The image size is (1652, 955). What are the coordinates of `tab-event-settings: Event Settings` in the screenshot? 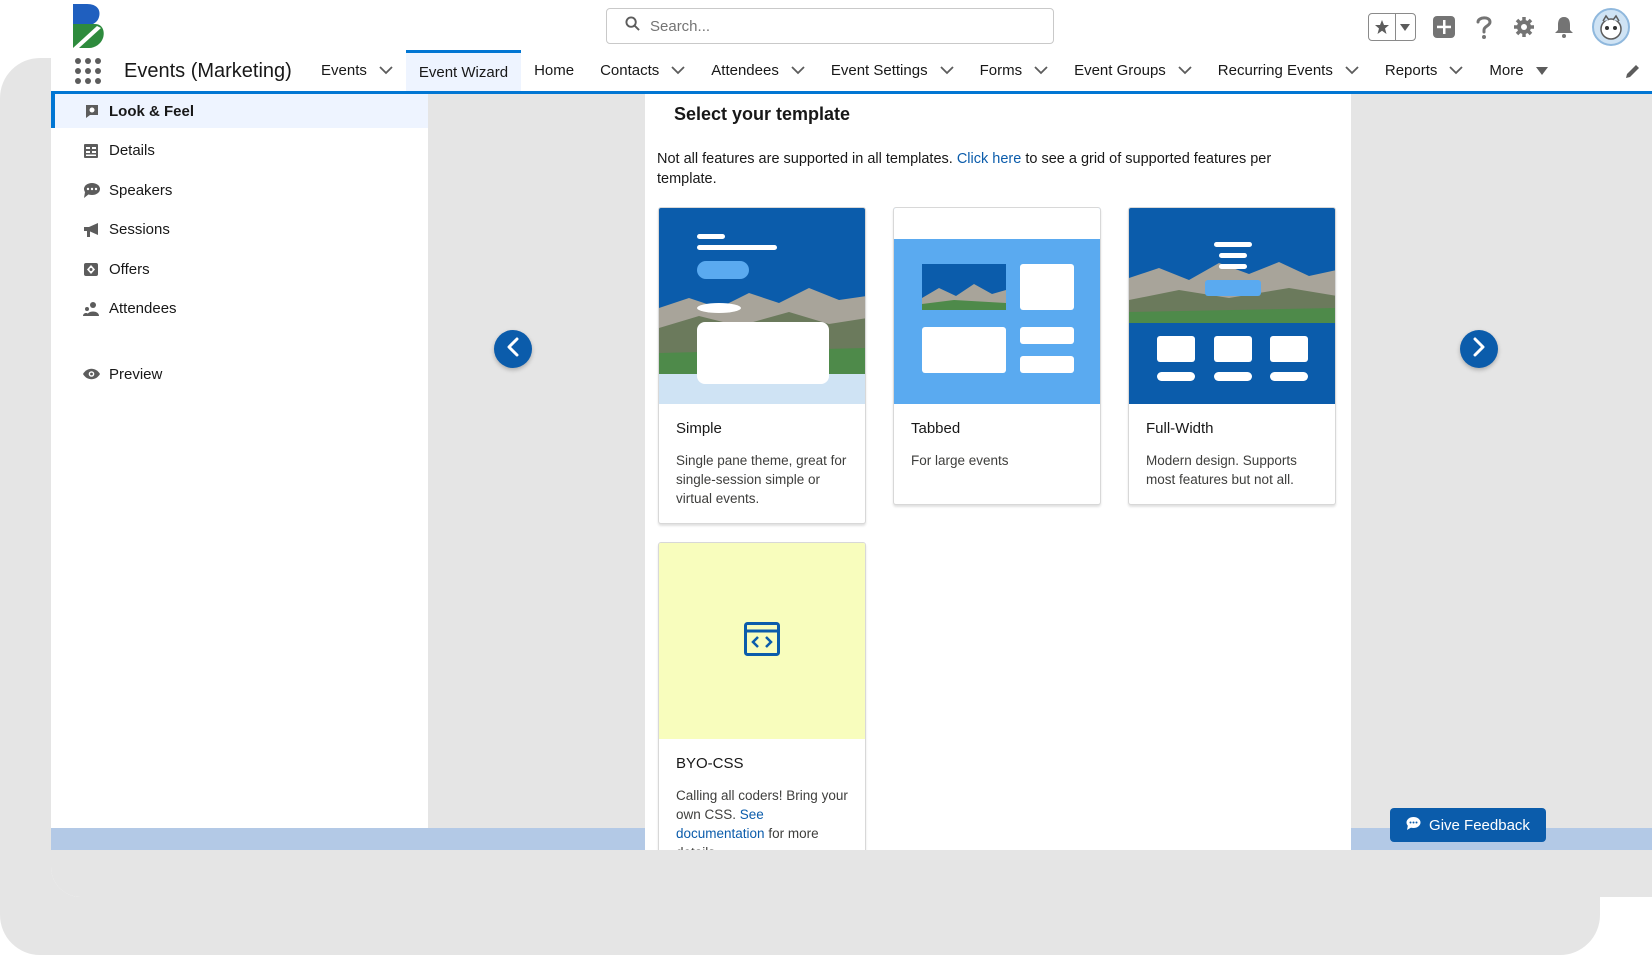 It's located at (892, 70).